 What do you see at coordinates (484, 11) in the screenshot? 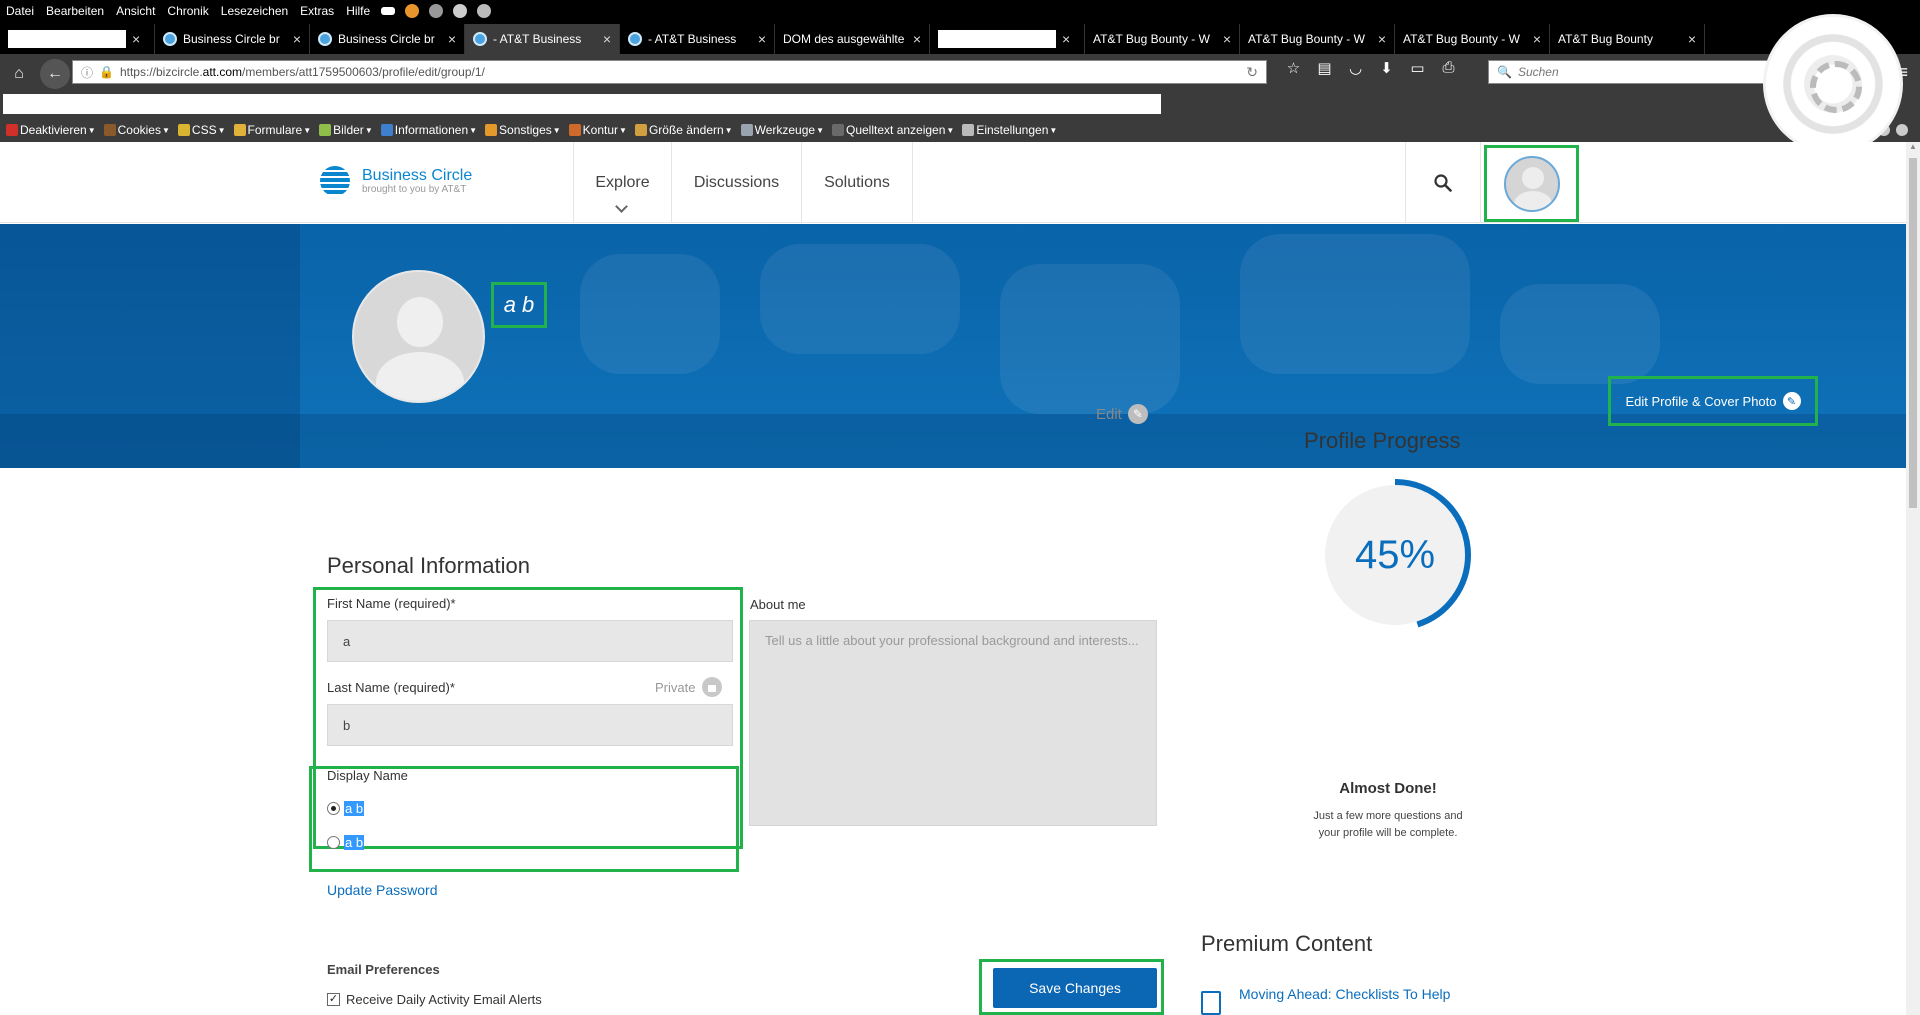
I see `plugin-addon-icon` at bounding box center [484, 11].